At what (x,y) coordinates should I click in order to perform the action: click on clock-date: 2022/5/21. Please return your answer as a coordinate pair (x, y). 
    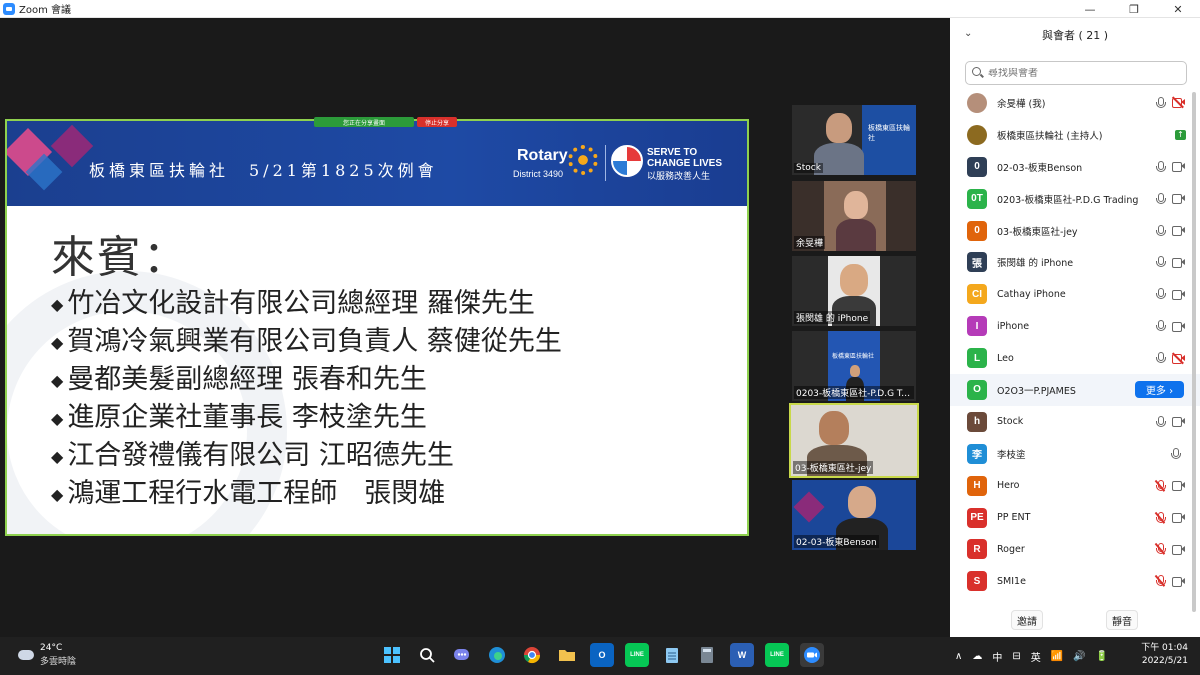
    Looking at the image, I should click on (1164, 661).